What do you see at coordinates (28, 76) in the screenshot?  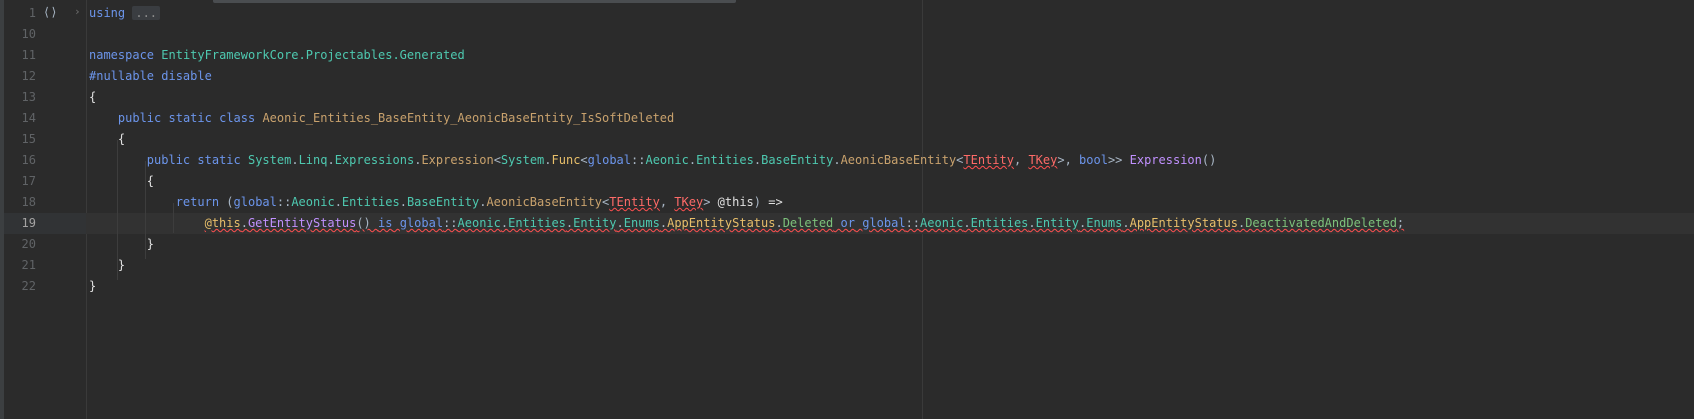 I see `line-number: 12` at bounding box center [28, 76].